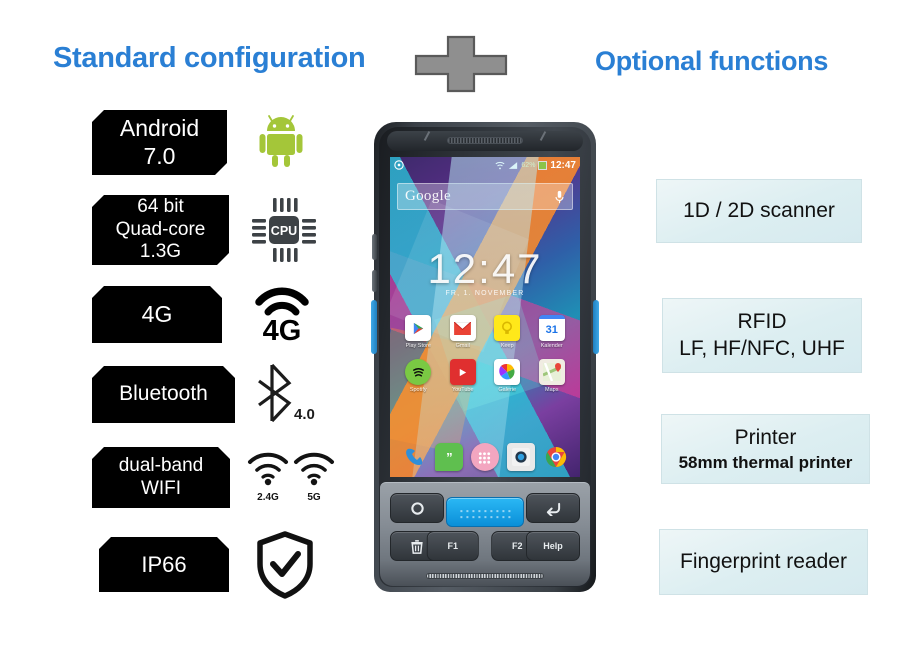  What do you see at coordinates (161, 466) in the screenshot?
I see `spec-text-line: dual-band` at bounding box center [161, 466].